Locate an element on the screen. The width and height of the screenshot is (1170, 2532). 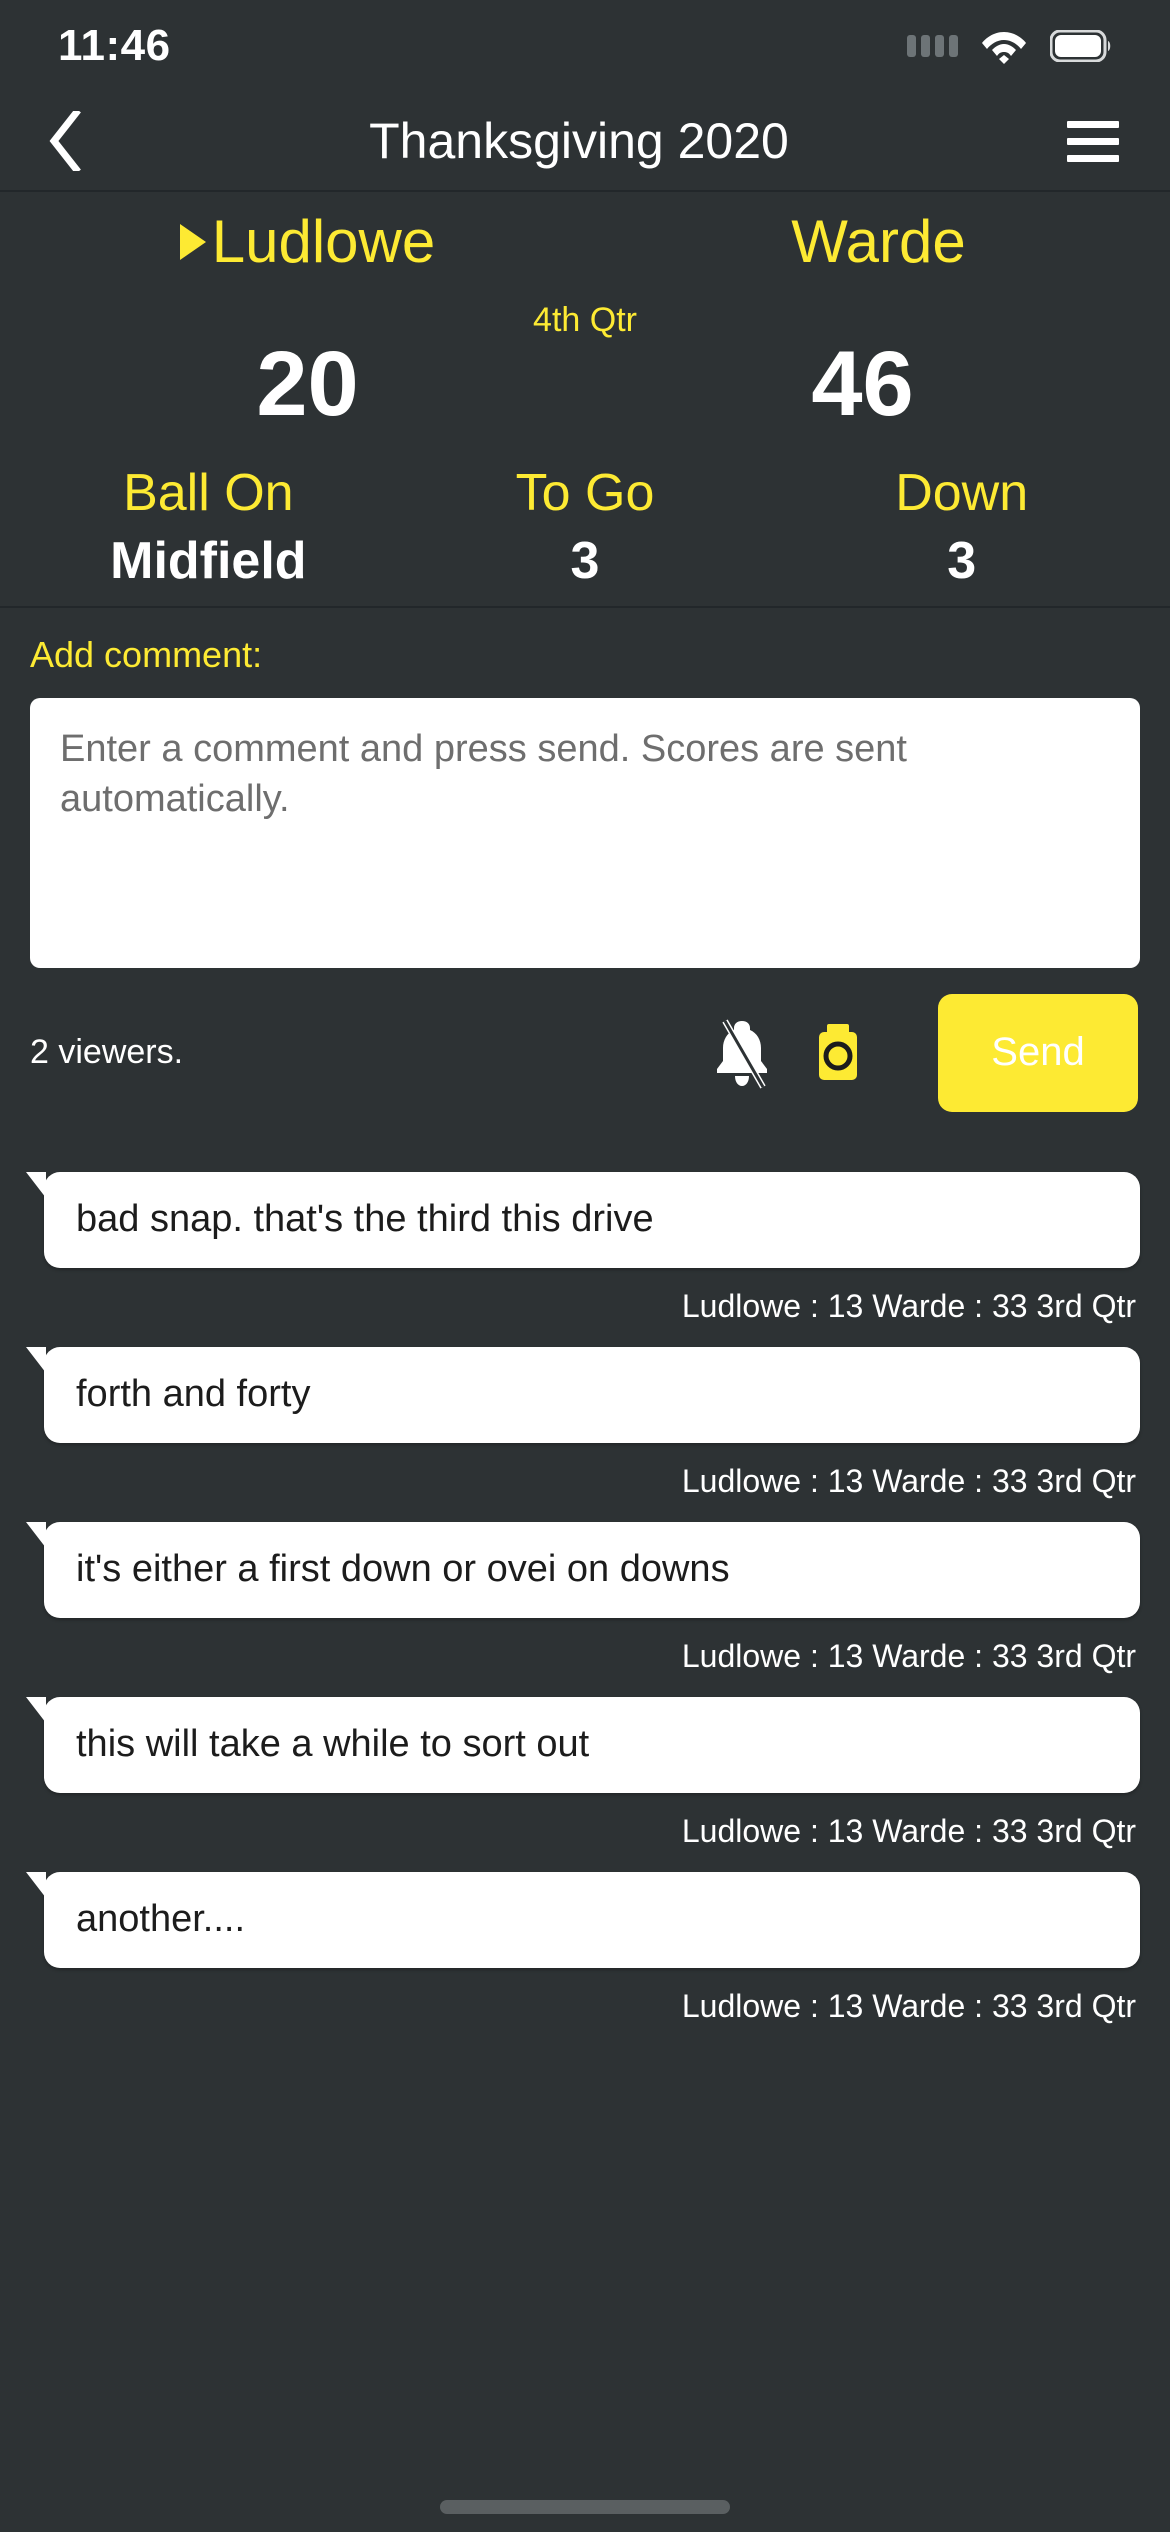
home-score: 20 is located at coordinates (307, 384).